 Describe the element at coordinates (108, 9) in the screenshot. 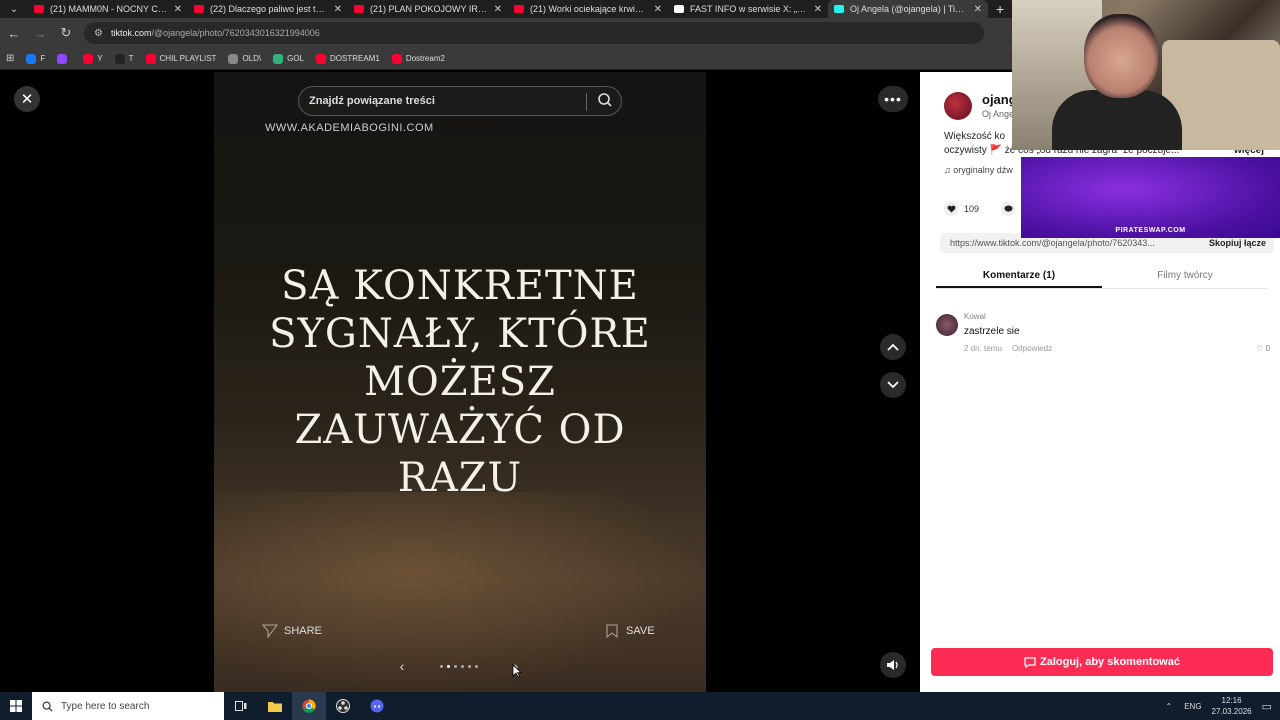

I see `browser-tab: (21) MAMM0N - NOCNY COUN ✕` at that location.